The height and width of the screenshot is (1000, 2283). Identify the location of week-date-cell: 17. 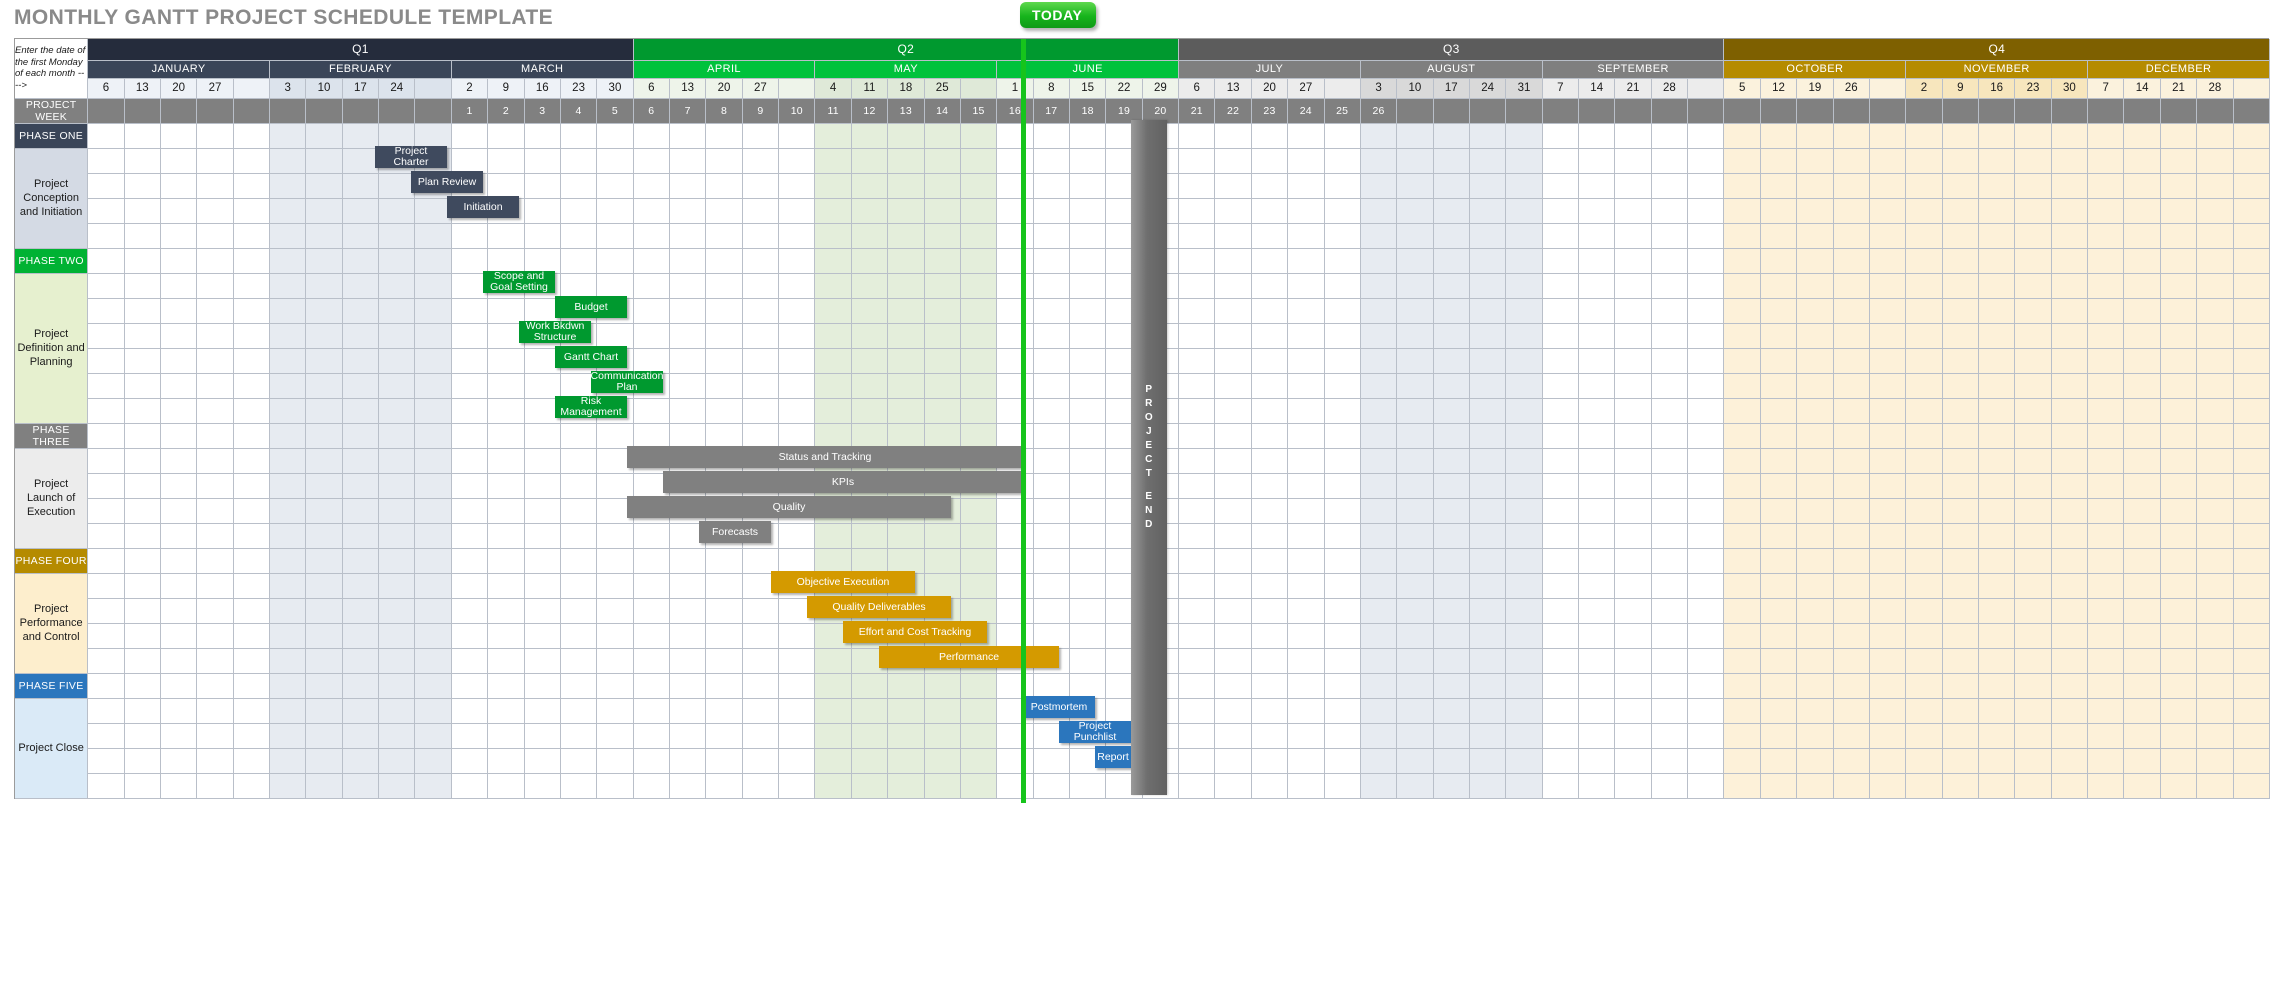
(361, 88).